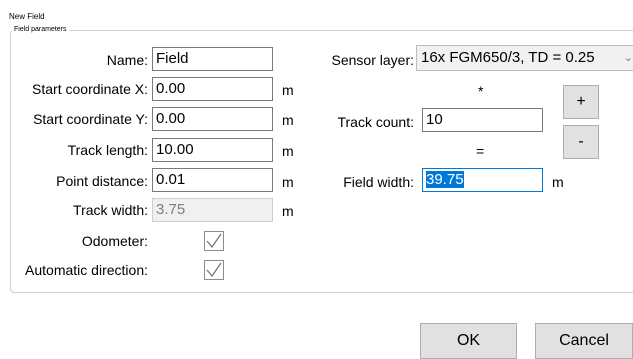 Image resolution: width=633 pixels, height=359 pixels. What do you see at coordinates (288, 211) in the screenshot?
I see `track-width-unit: m` at bounding box center [288, 211].